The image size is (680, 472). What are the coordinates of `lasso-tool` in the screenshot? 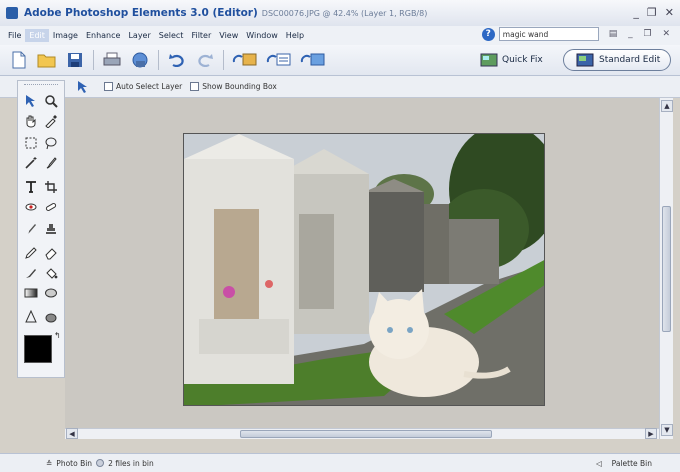 It's located at (51, 143).